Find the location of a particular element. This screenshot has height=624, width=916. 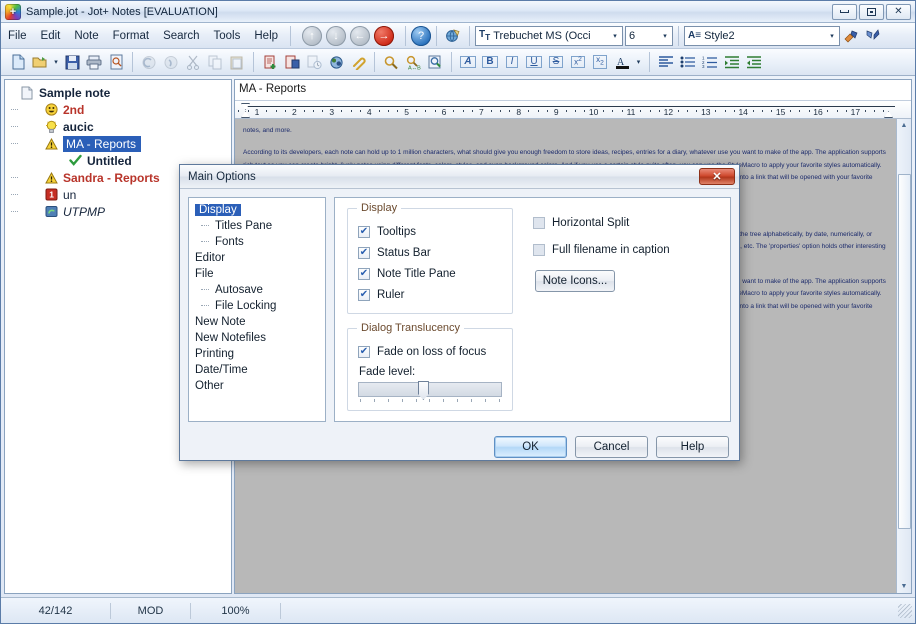

checkbox-row-fade-on-loss: ✔ Fade on loss of focus is located at coordinates (430, 351).